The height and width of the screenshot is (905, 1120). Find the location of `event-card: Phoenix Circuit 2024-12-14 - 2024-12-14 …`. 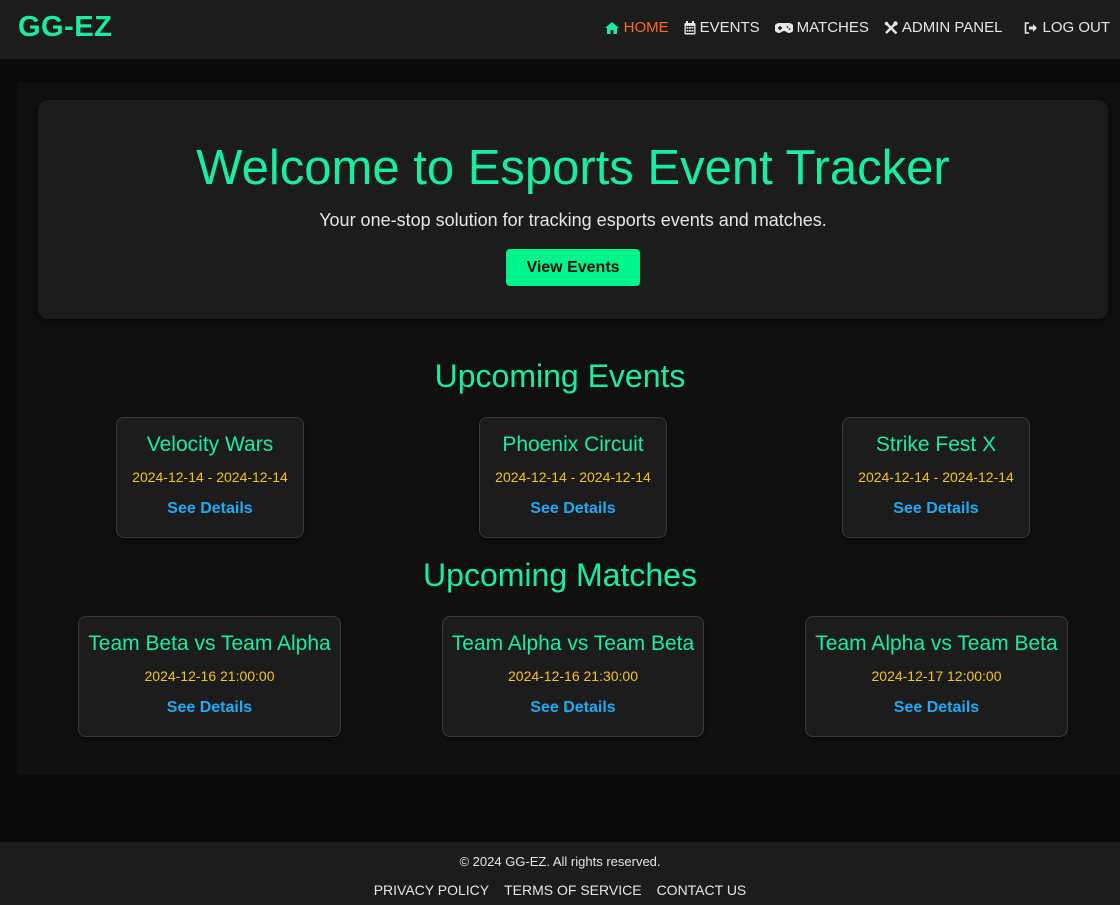

event-card: Phoenix Circuit 2024-12-14 - 2024-12-14 … is located at coordinates (573, 477).